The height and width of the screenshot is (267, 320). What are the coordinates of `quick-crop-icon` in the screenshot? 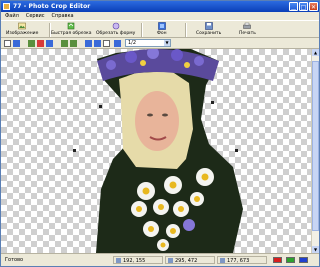 It's located at (71, 26).